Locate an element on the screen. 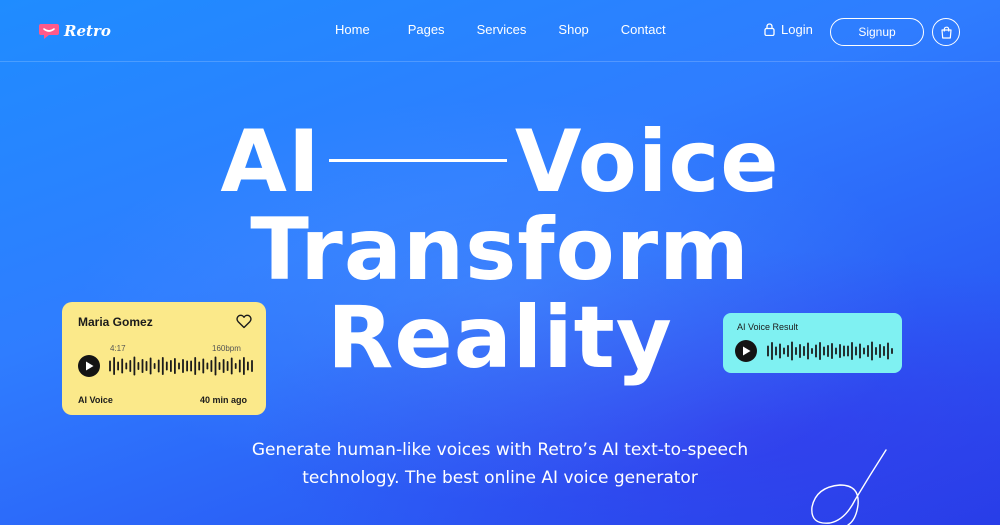 This screenshot has width=1000, height=525. brand-logo: Retro is located at coordinates (74, 31).